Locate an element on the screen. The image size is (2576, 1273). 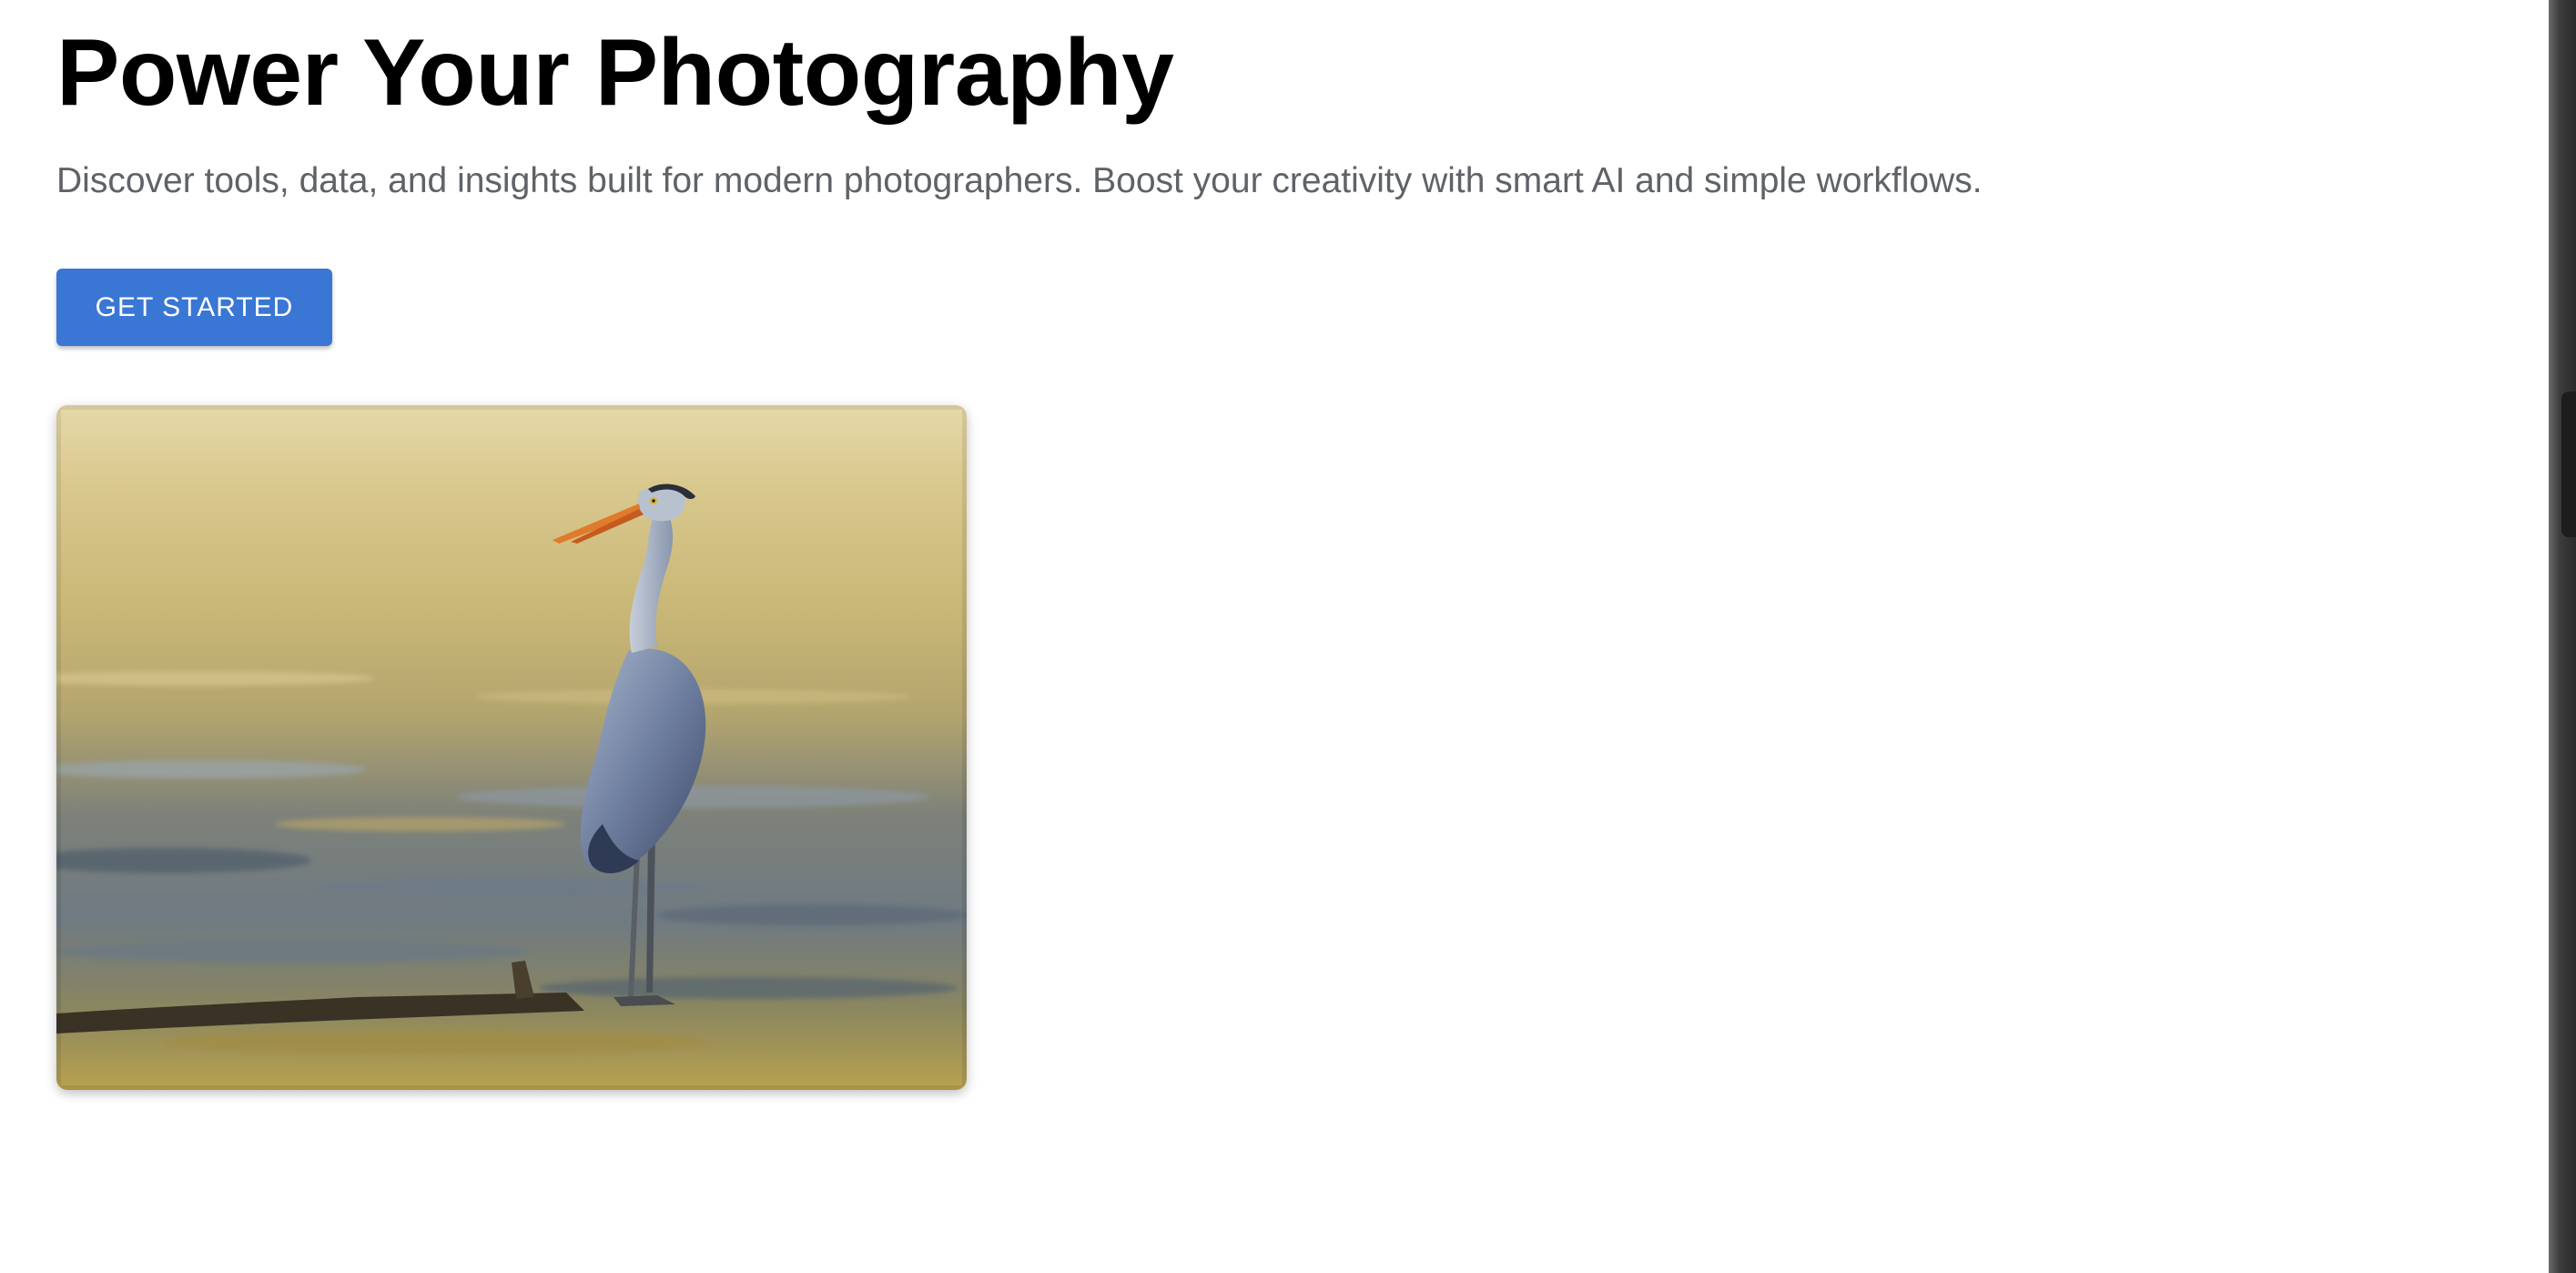
window-scrollbar is located at coordinates (2562, 637).